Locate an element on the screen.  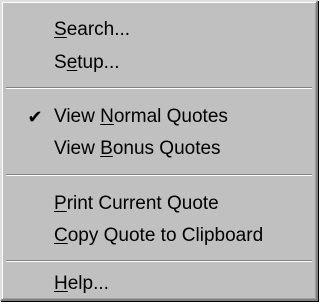
menu-item-label: Print Current Quote is located at coordinates (136, 203).